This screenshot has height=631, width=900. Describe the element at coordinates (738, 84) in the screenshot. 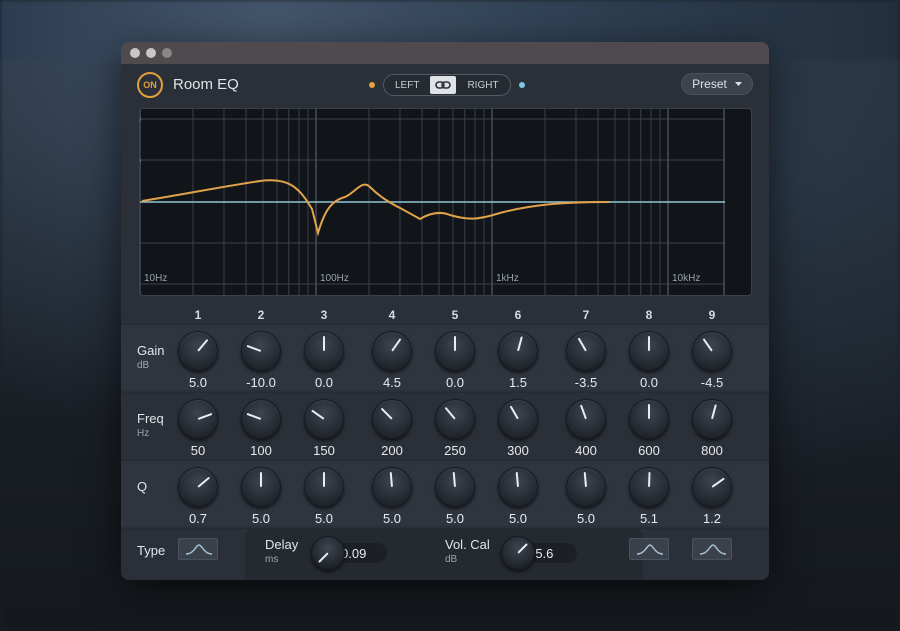

I see `chevron-down-icon` at that location.